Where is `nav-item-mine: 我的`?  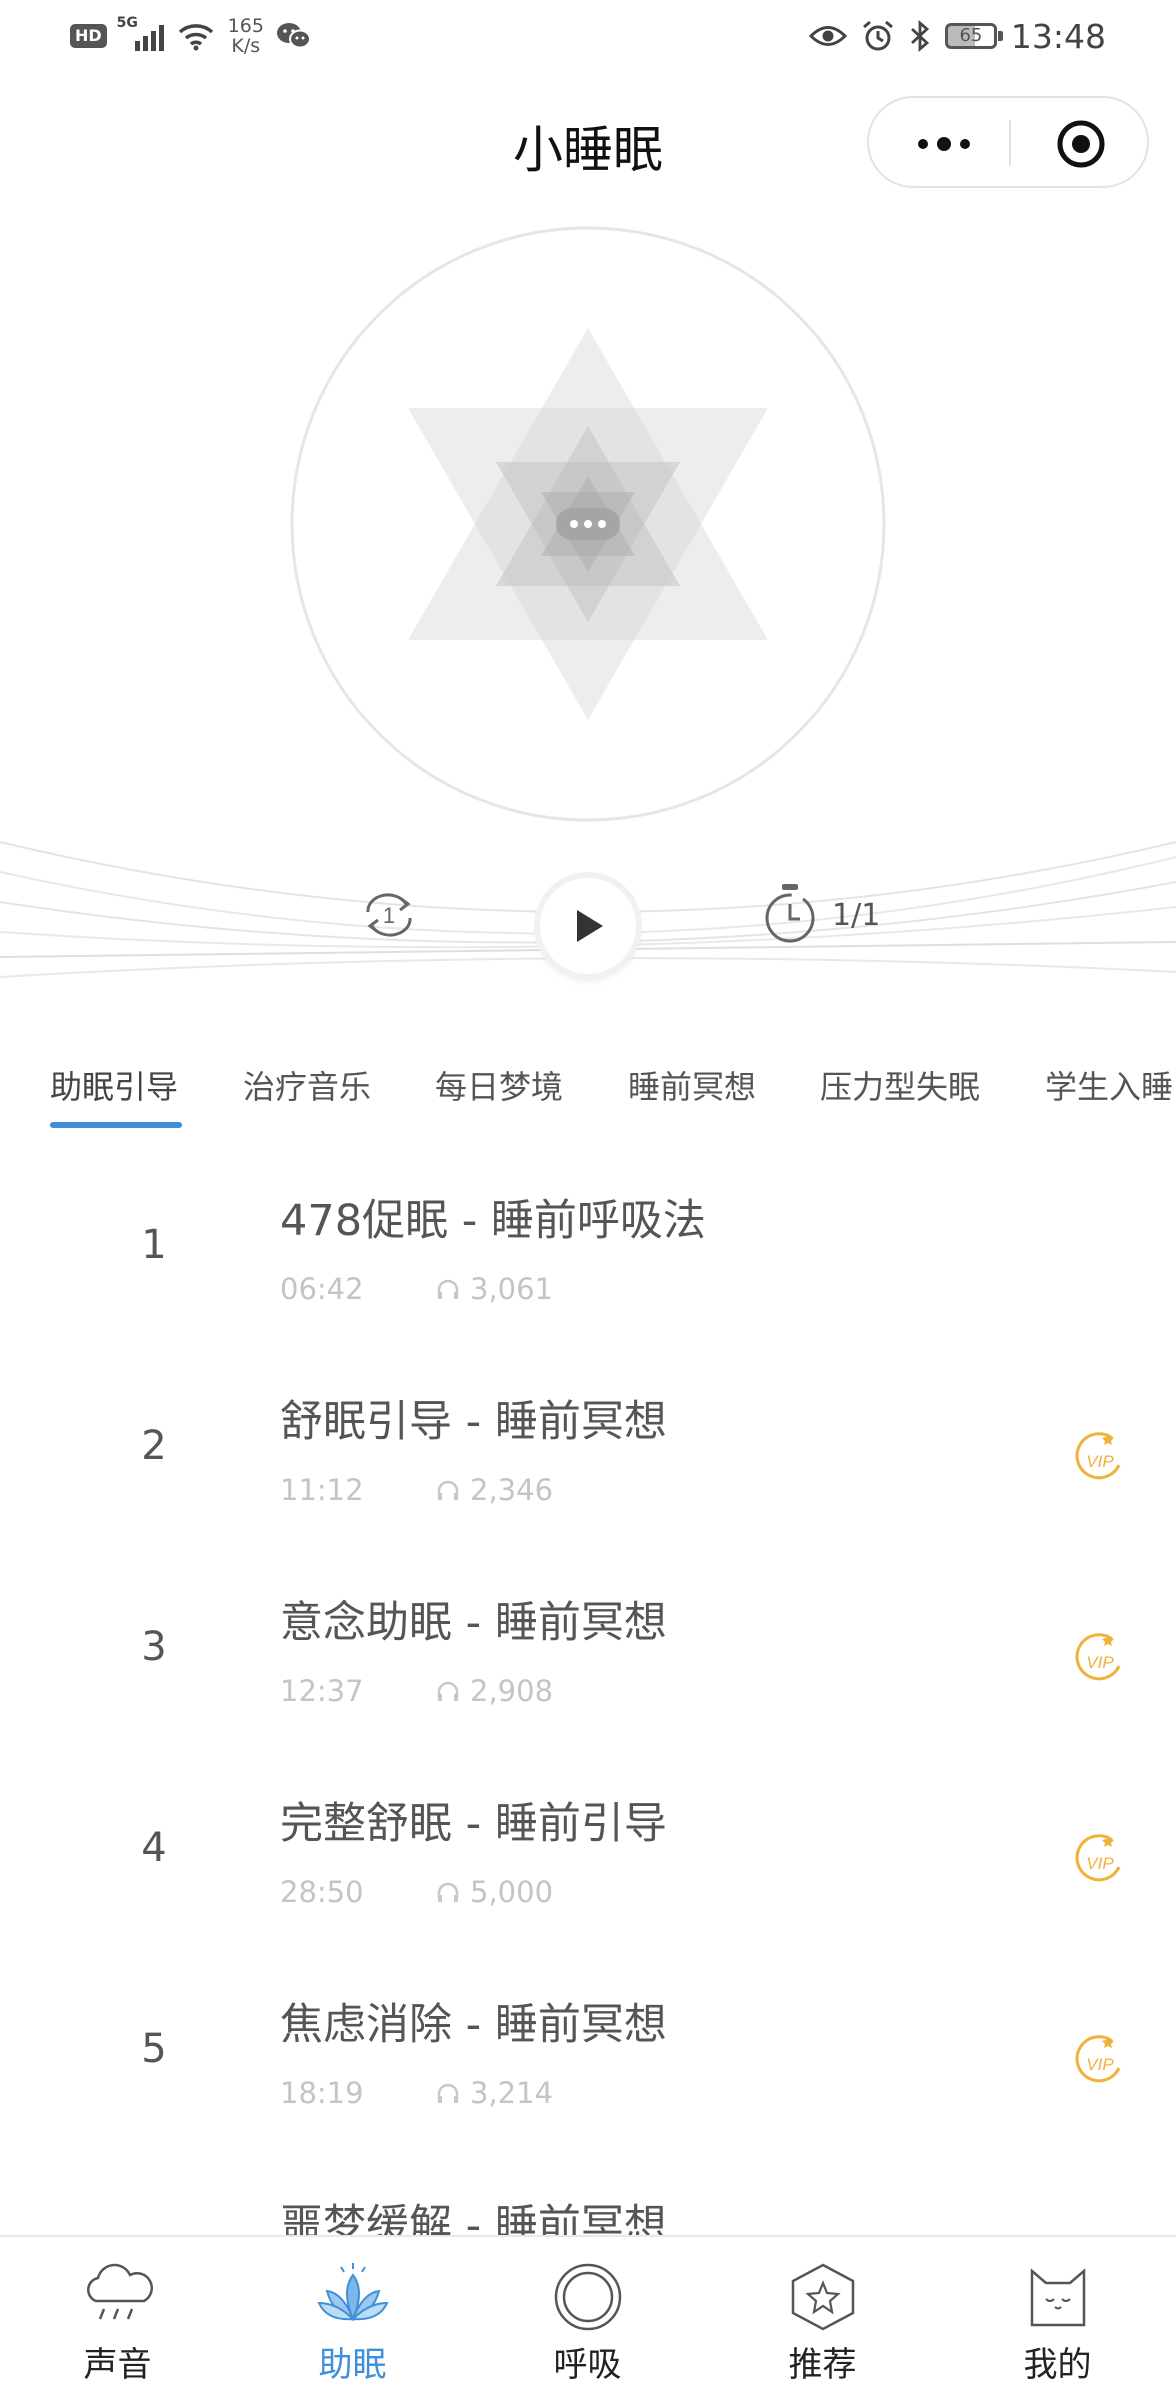 nav-item-mine: 我的 is located at coordinates (1057, 2319).